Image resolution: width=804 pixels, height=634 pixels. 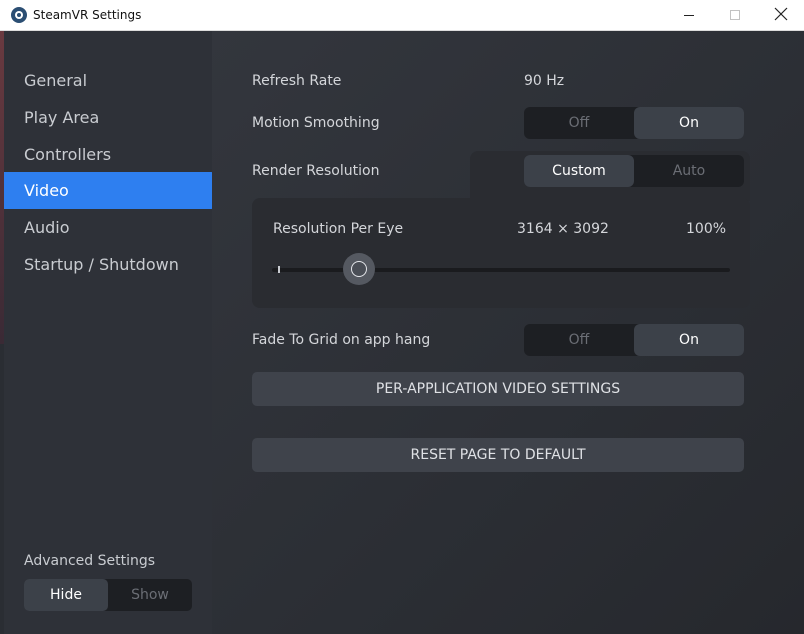 I want to click on title-bar: SteamVR Settings, so click(x=402, y=15).